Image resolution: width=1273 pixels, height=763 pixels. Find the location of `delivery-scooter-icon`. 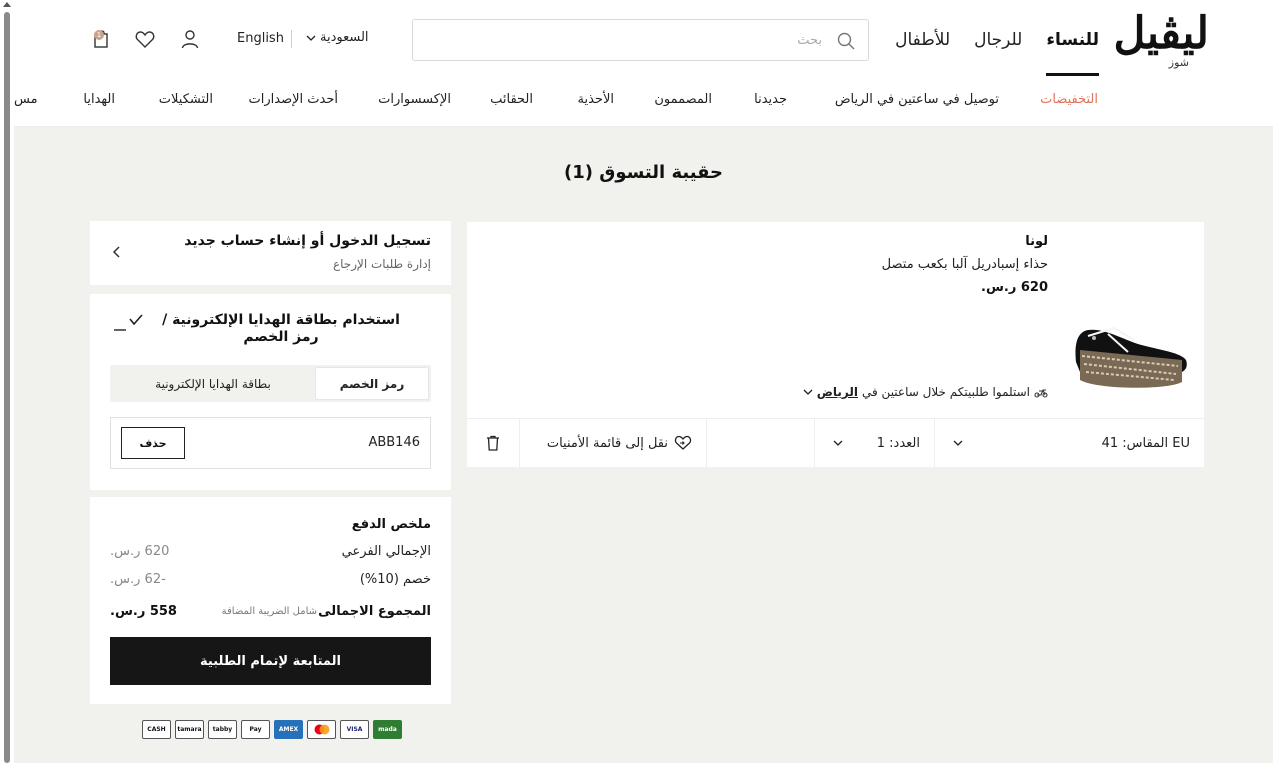

delivery-scooter-icon is located at coordinates (1041, 393).